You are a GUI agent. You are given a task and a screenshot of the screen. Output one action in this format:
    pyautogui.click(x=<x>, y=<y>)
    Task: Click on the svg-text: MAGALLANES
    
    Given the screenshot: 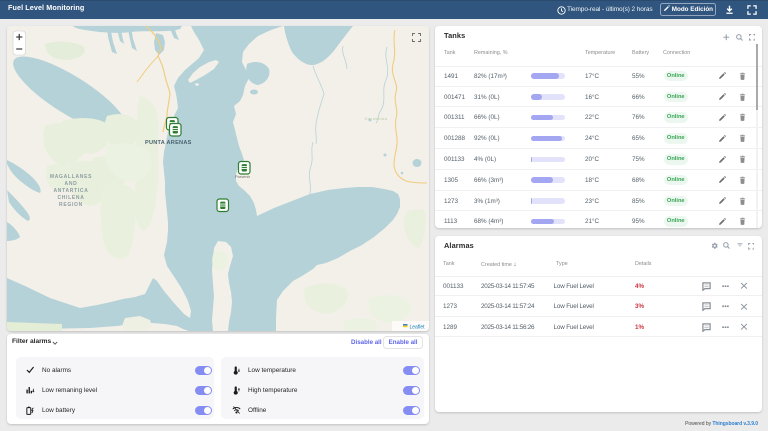 What is the action you would take?
    pyautogui.click(x=71, y=177)
    